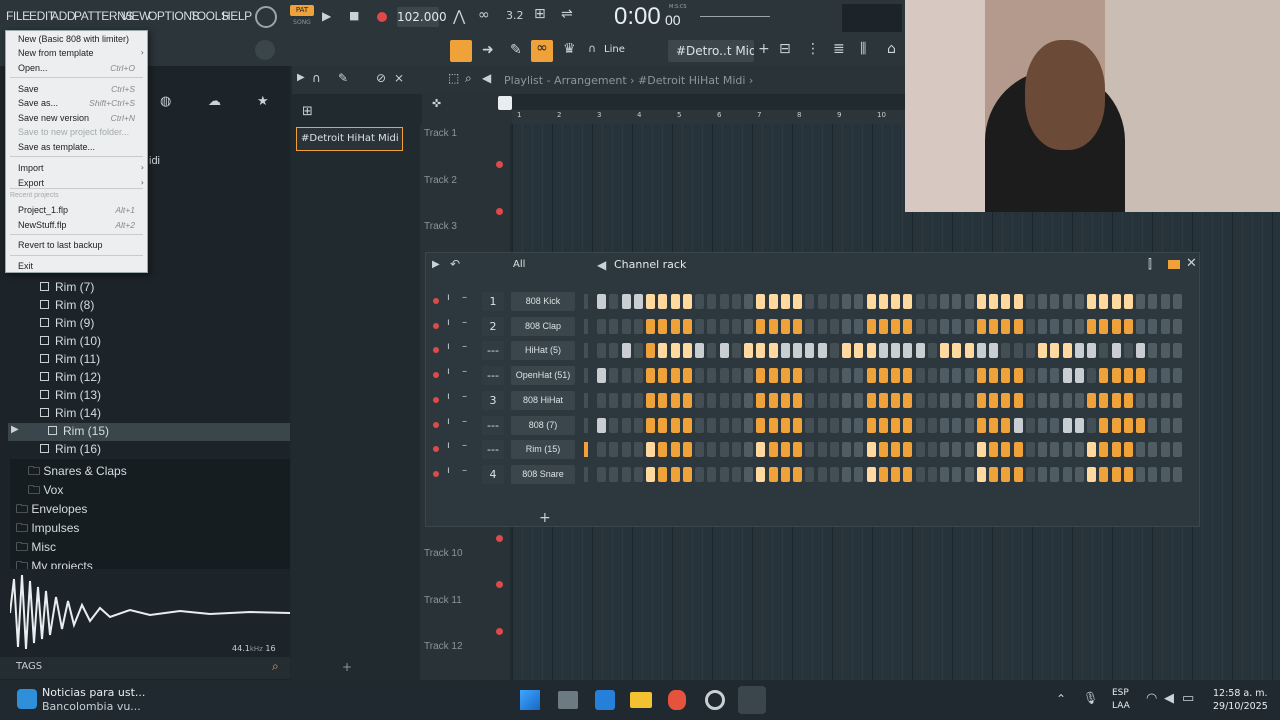 The height and width of the screenshot is (720, 1280). Describe the element at coordinates (715, 700) in the screenshot. I see `obs-icon` at that location.